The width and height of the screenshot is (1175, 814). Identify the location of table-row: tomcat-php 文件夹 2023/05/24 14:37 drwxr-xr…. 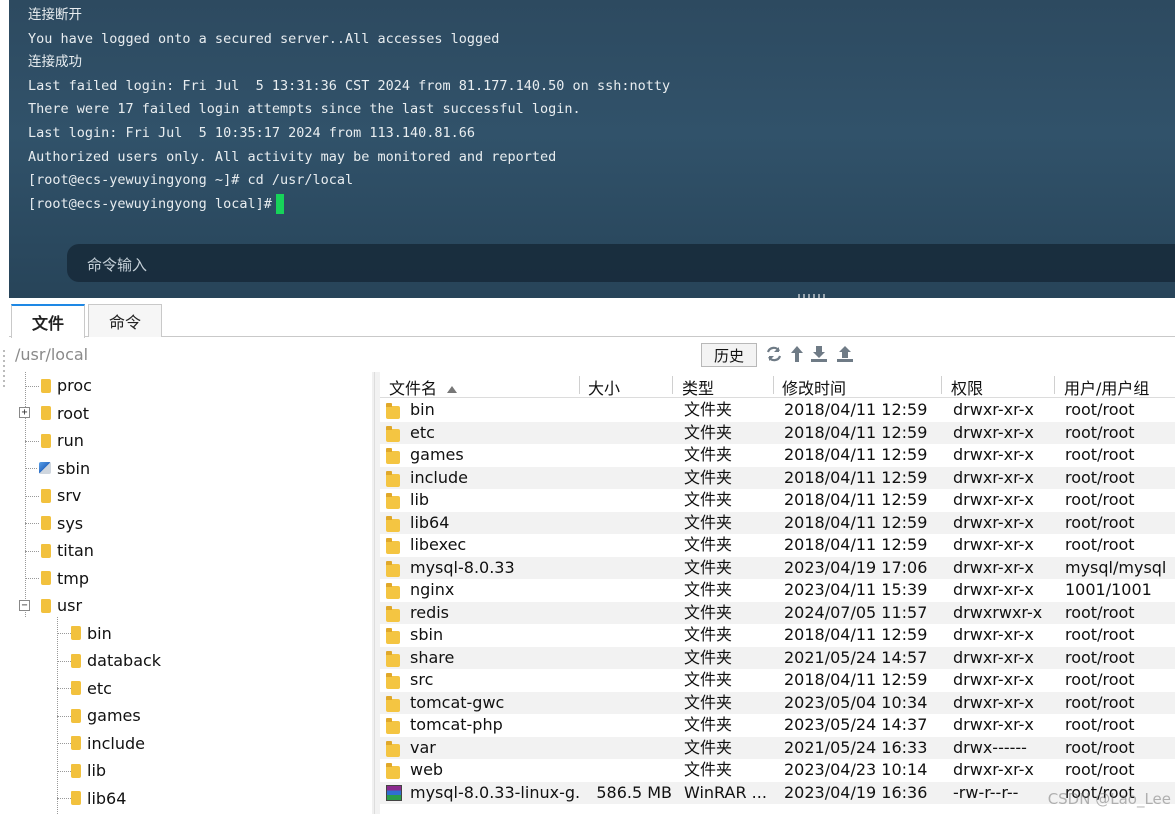
(777, 725).